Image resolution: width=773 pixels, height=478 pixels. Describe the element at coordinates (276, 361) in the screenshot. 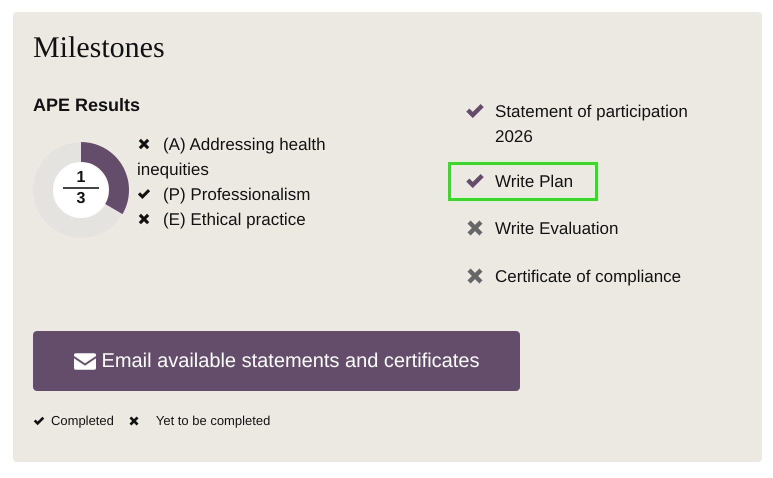

I see `email-button: Email available statements and certificates` at that location.